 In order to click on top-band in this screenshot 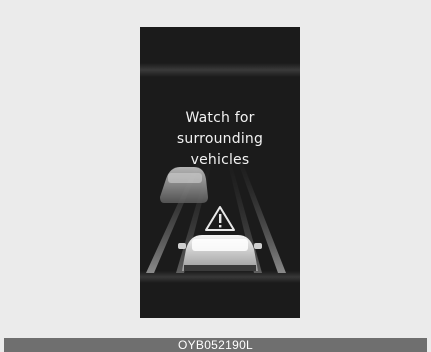, I will do `click(220, 70)`.